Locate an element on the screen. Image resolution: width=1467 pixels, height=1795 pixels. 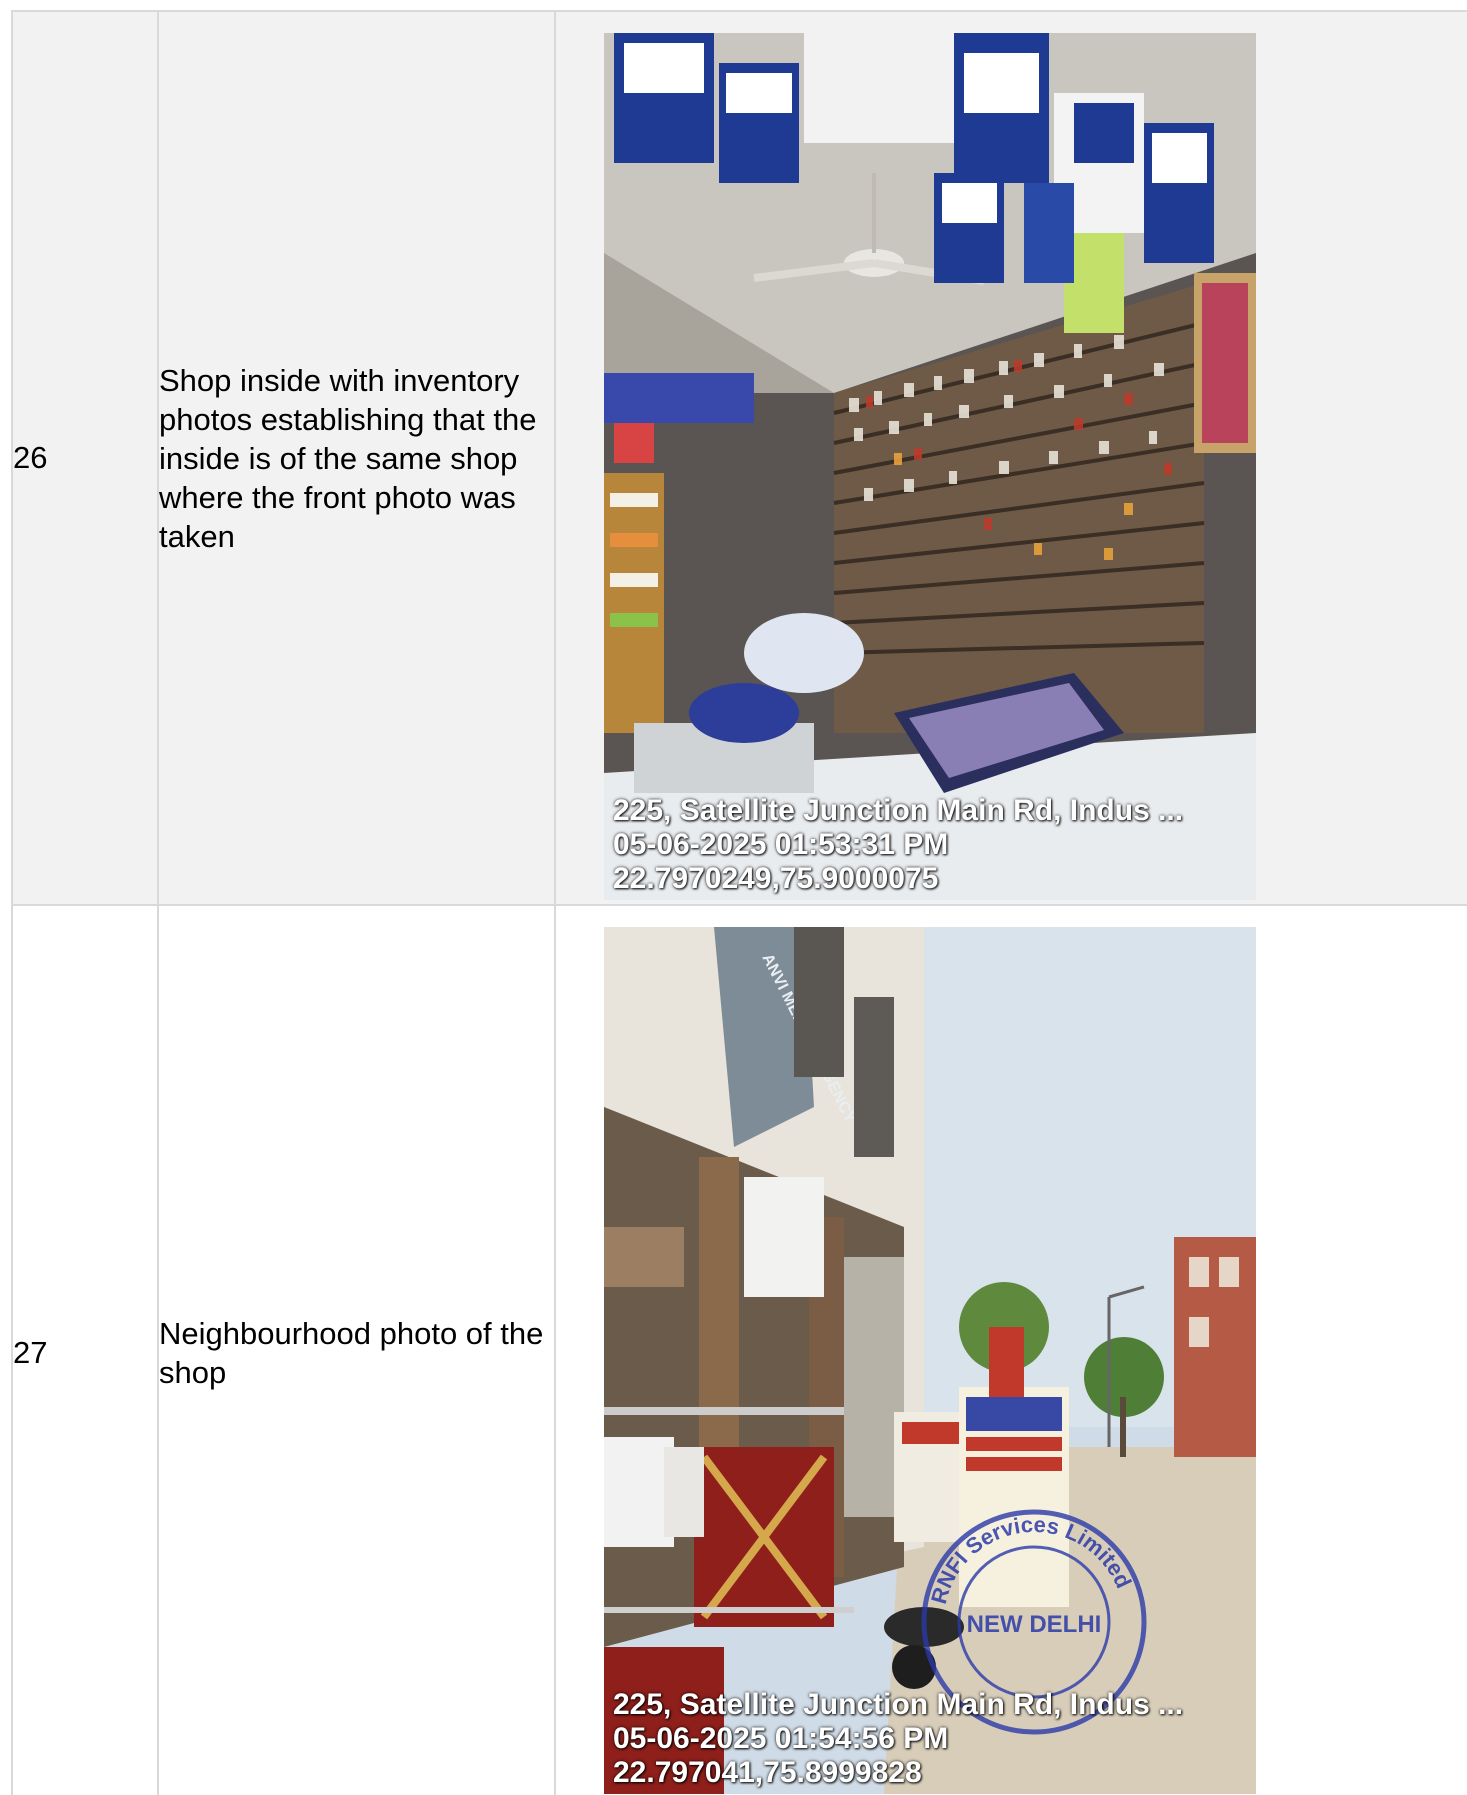
row-number: 27 is located at coordinates (85, 1349).